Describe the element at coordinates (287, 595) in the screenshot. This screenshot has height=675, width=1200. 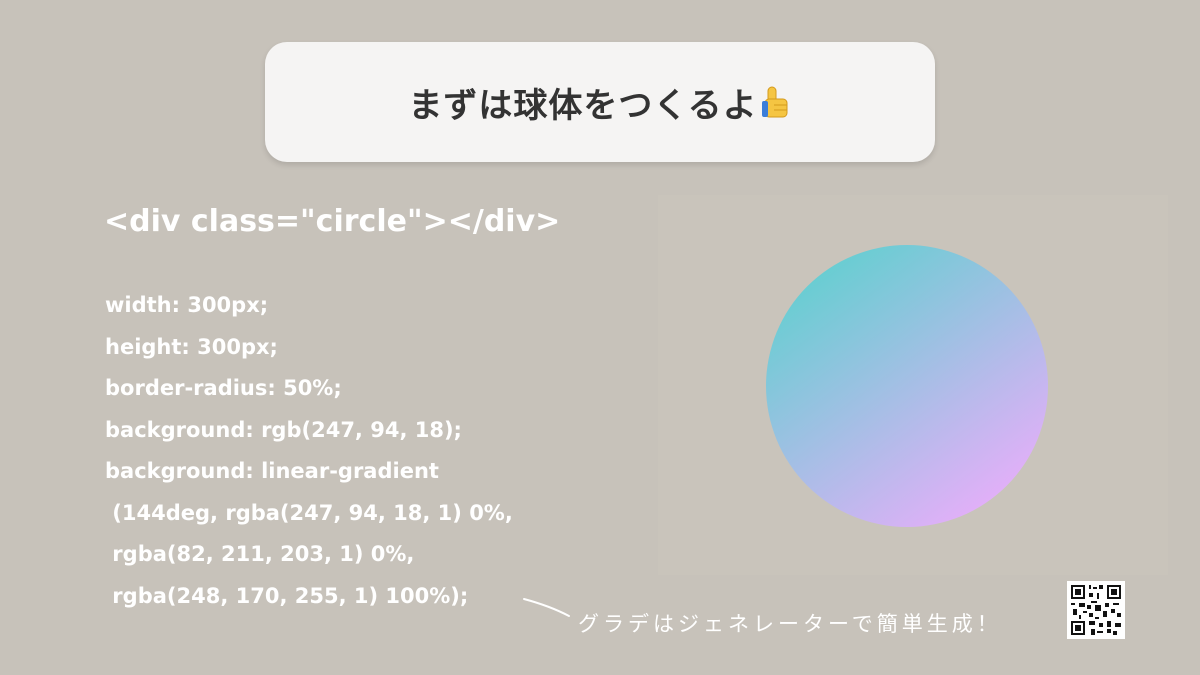
I see `css-code-line: rgba(248, 170, 255, 1) 100%);` at that location.